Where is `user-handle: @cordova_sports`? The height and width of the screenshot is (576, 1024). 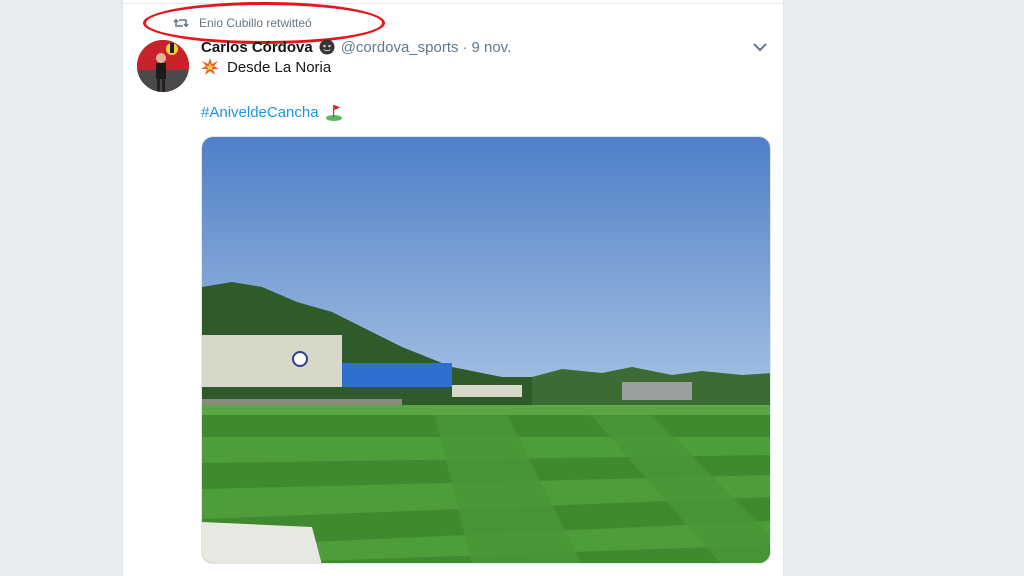
user-handle: @cordova_sports is located at coordinates (400, 47).